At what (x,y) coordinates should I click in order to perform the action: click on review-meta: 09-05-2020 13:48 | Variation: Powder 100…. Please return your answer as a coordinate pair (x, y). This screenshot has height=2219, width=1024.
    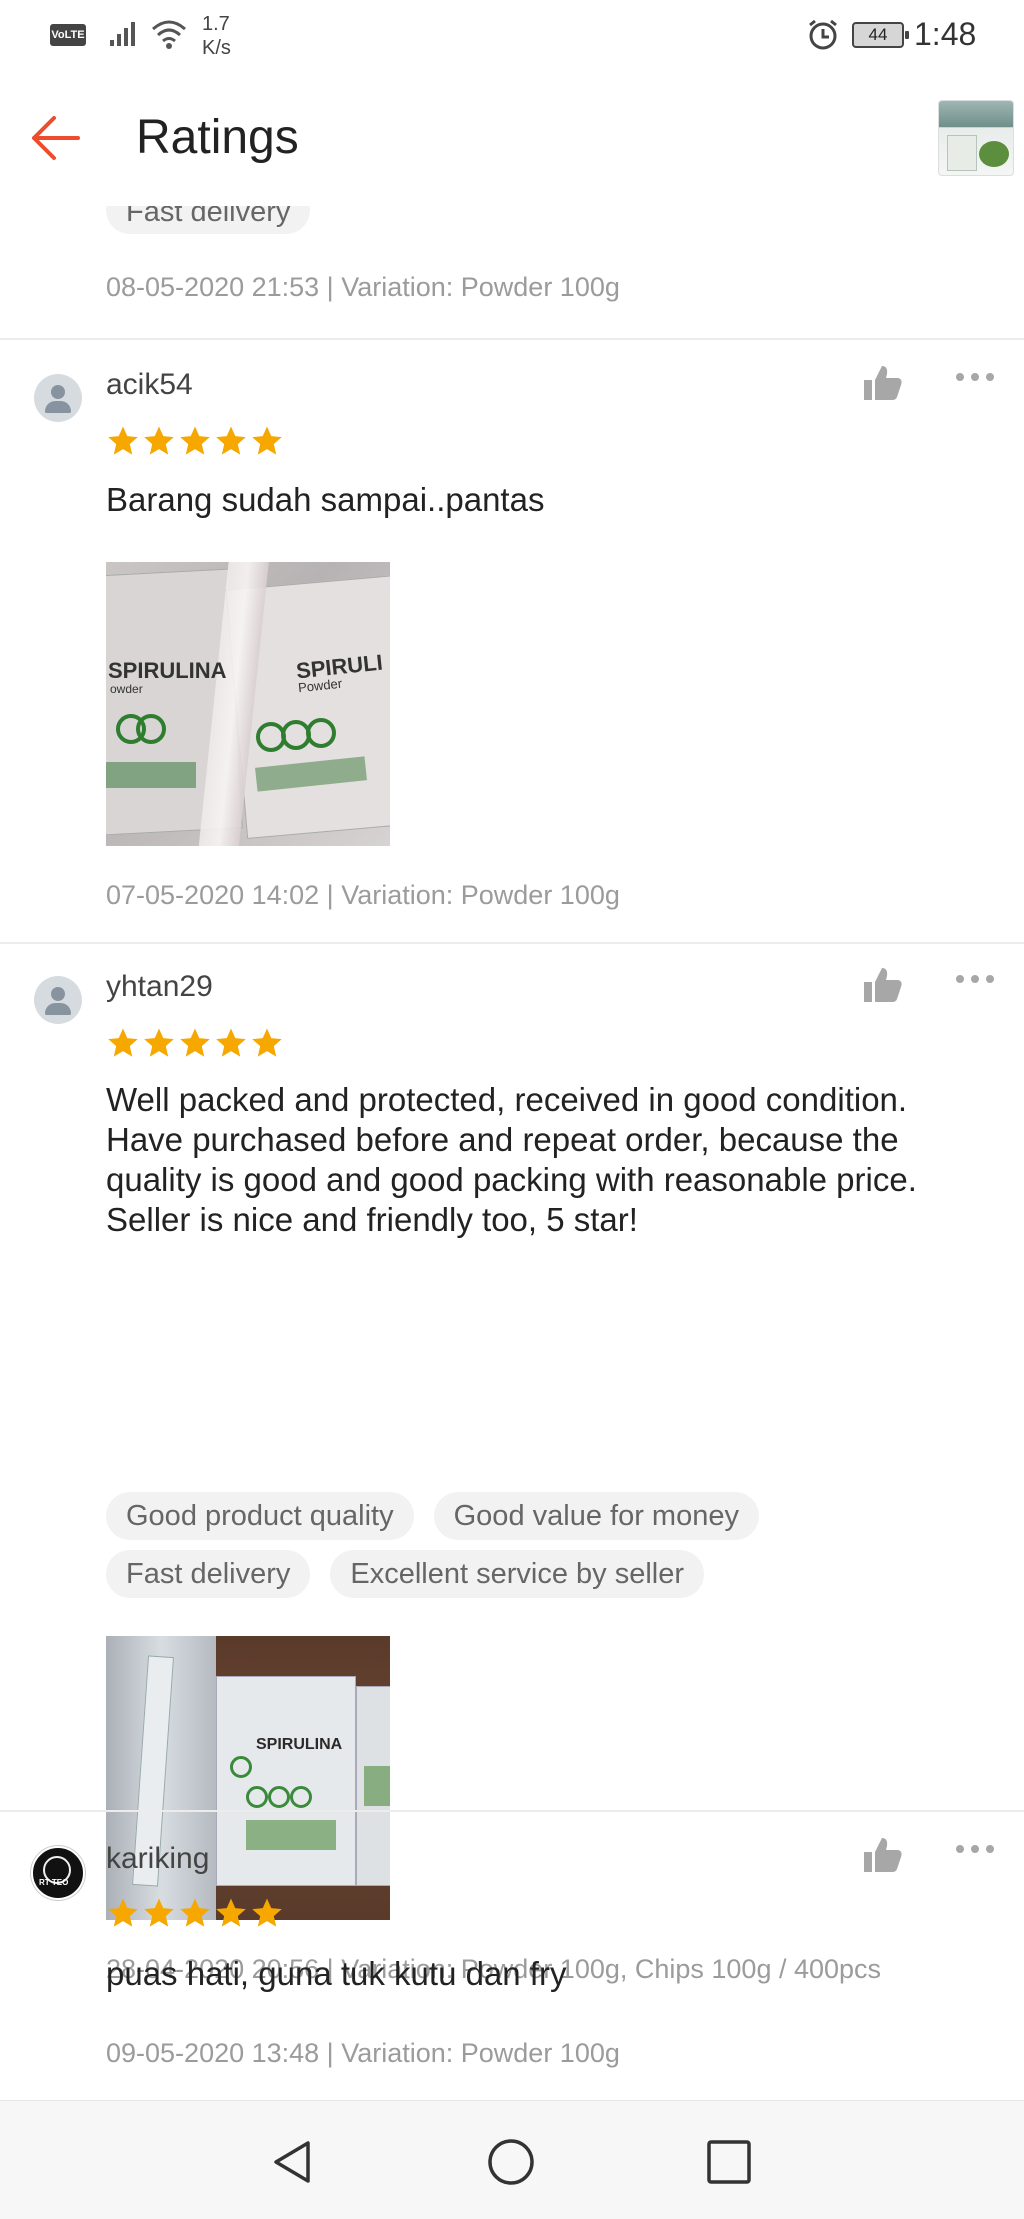
    Looking at the image, I should click on (363, 2053).